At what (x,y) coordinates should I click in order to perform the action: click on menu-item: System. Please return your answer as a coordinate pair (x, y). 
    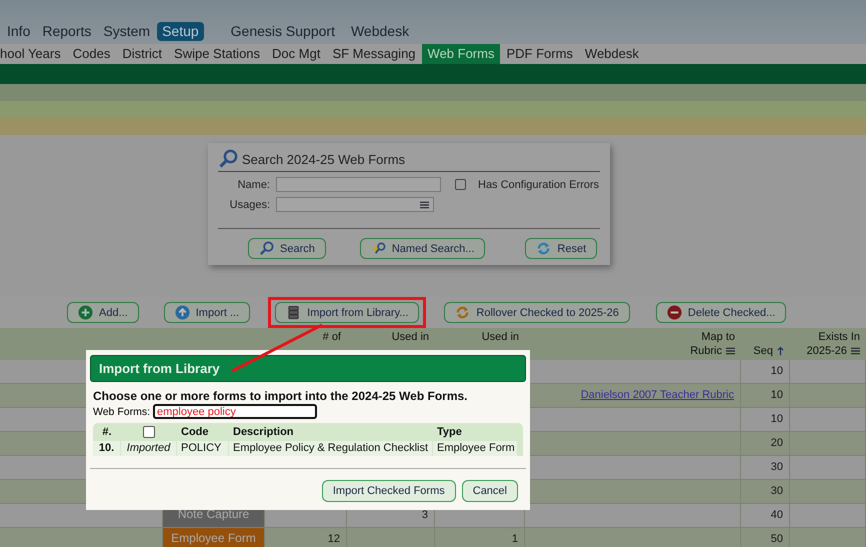
    Looking at the image, I should click on (127, 31).